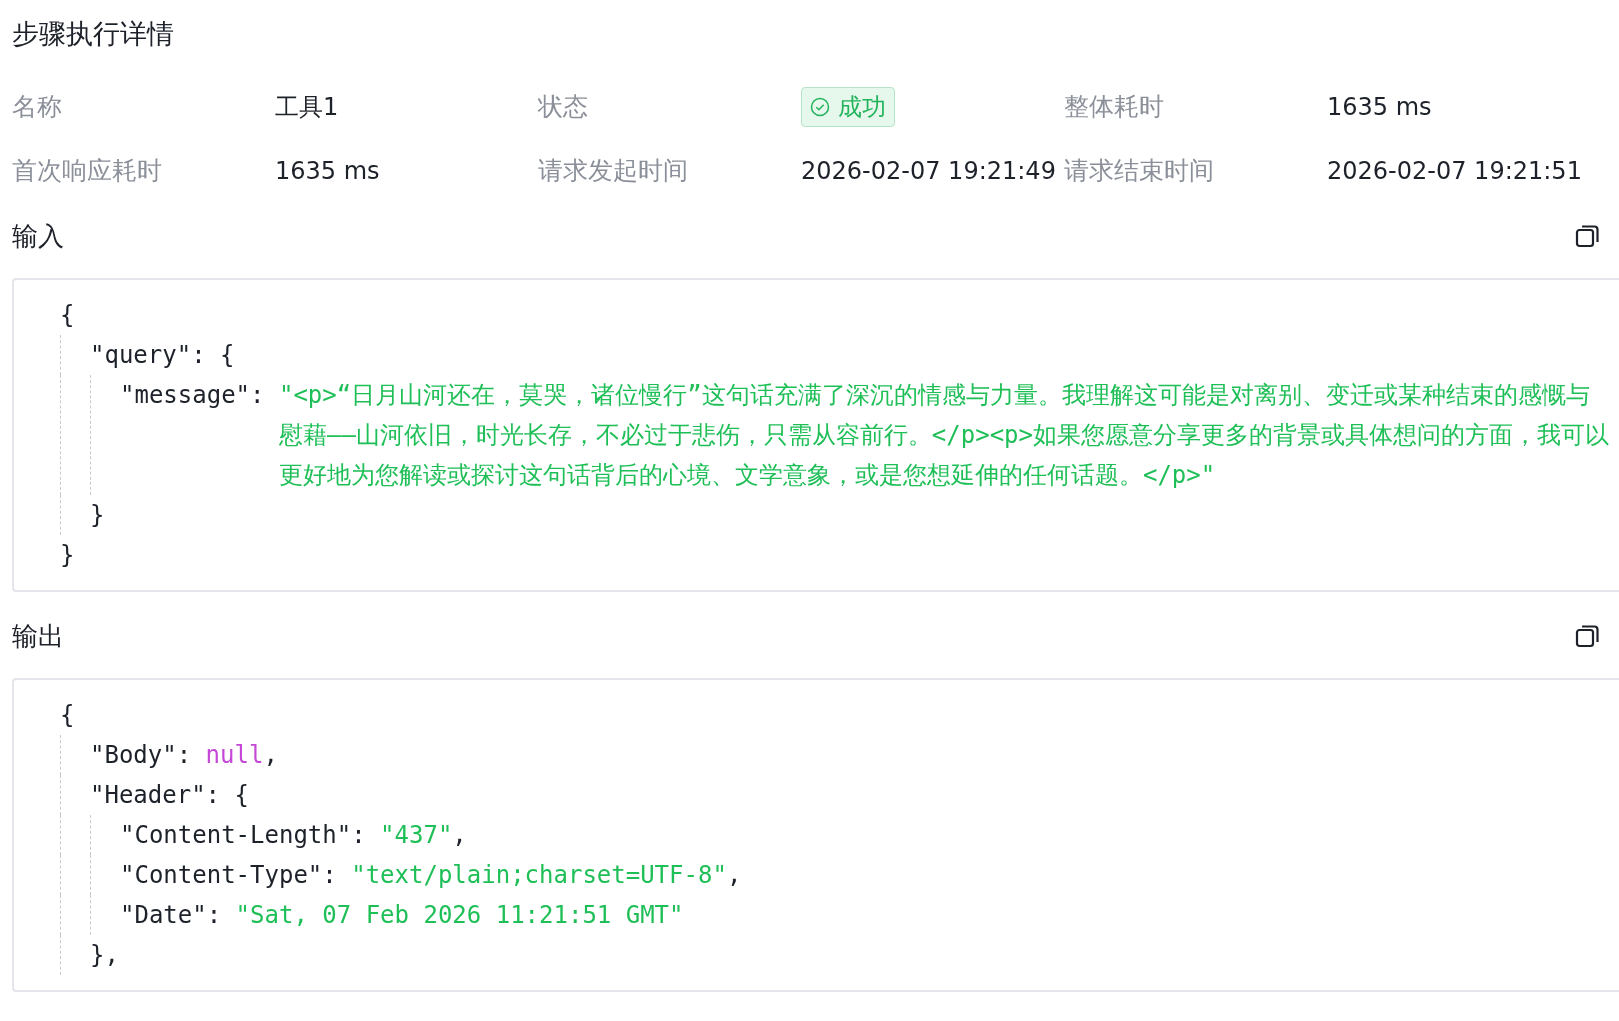  Describe the element at coordinates (236, 875) in the screenshot. I see `code-key: "Content-Type":` at that location.